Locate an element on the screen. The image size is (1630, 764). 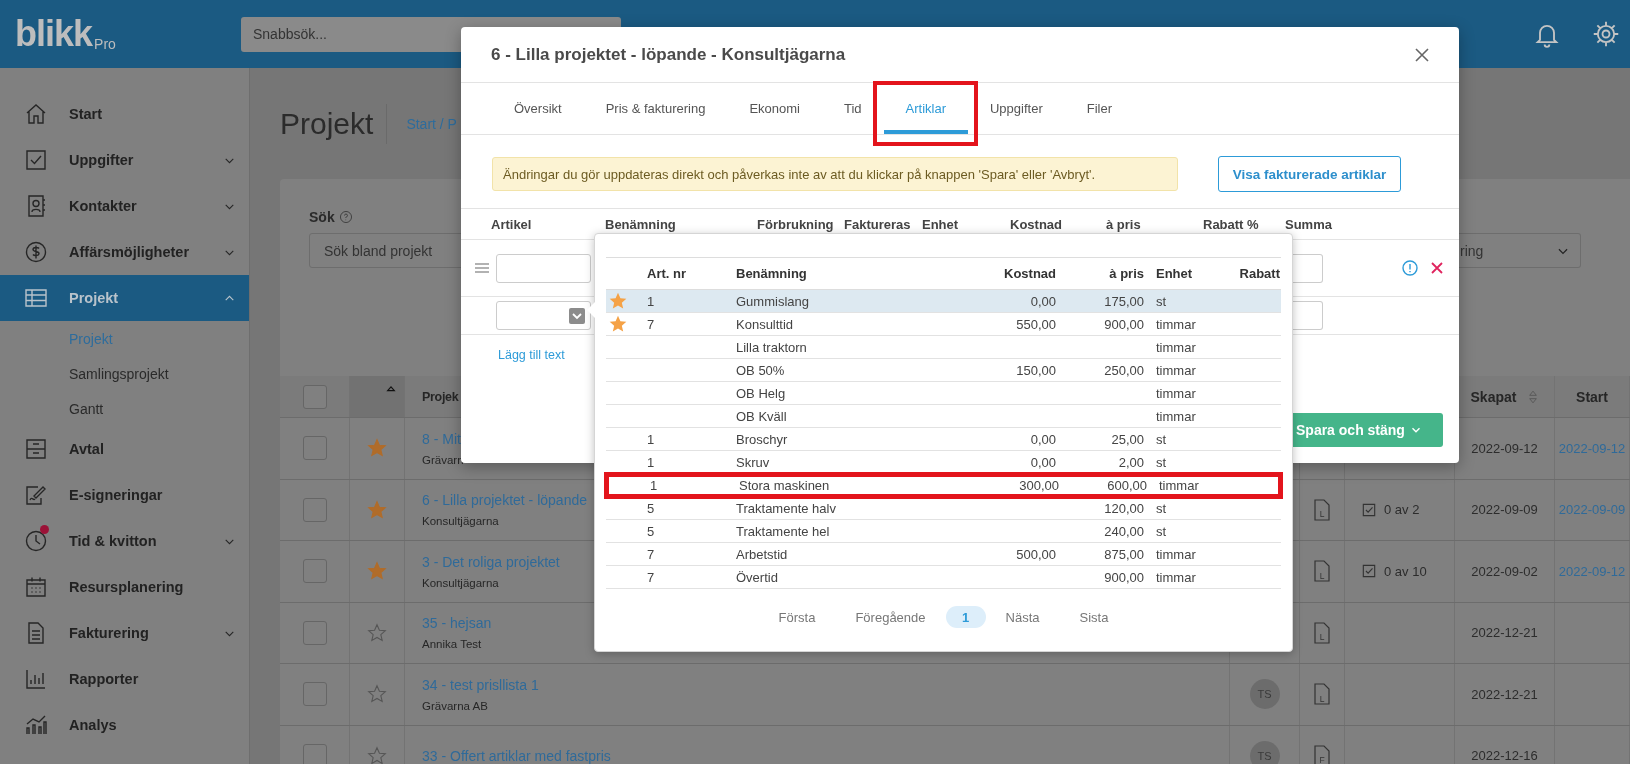
list-row: 1 Stora maskinen 300,00 600,00 timmar is located at coordinates (943, 485).